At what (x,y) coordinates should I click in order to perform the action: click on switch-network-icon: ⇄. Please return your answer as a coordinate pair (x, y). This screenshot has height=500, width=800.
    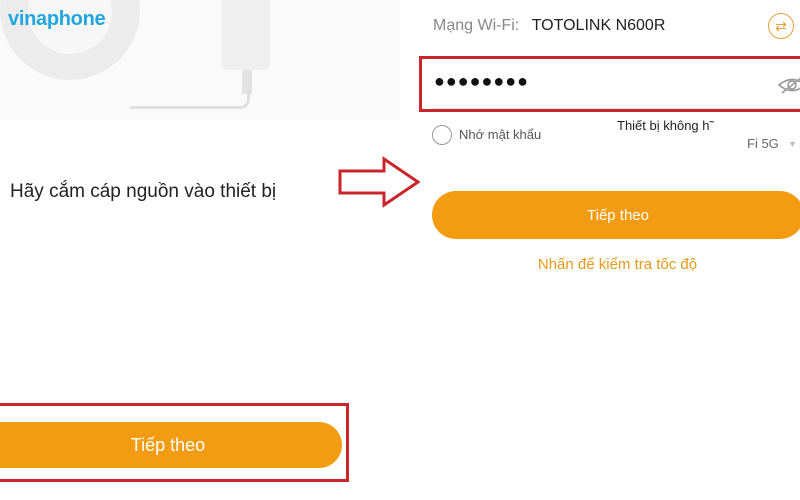
    Looking at the image, I should click on (781, 26).